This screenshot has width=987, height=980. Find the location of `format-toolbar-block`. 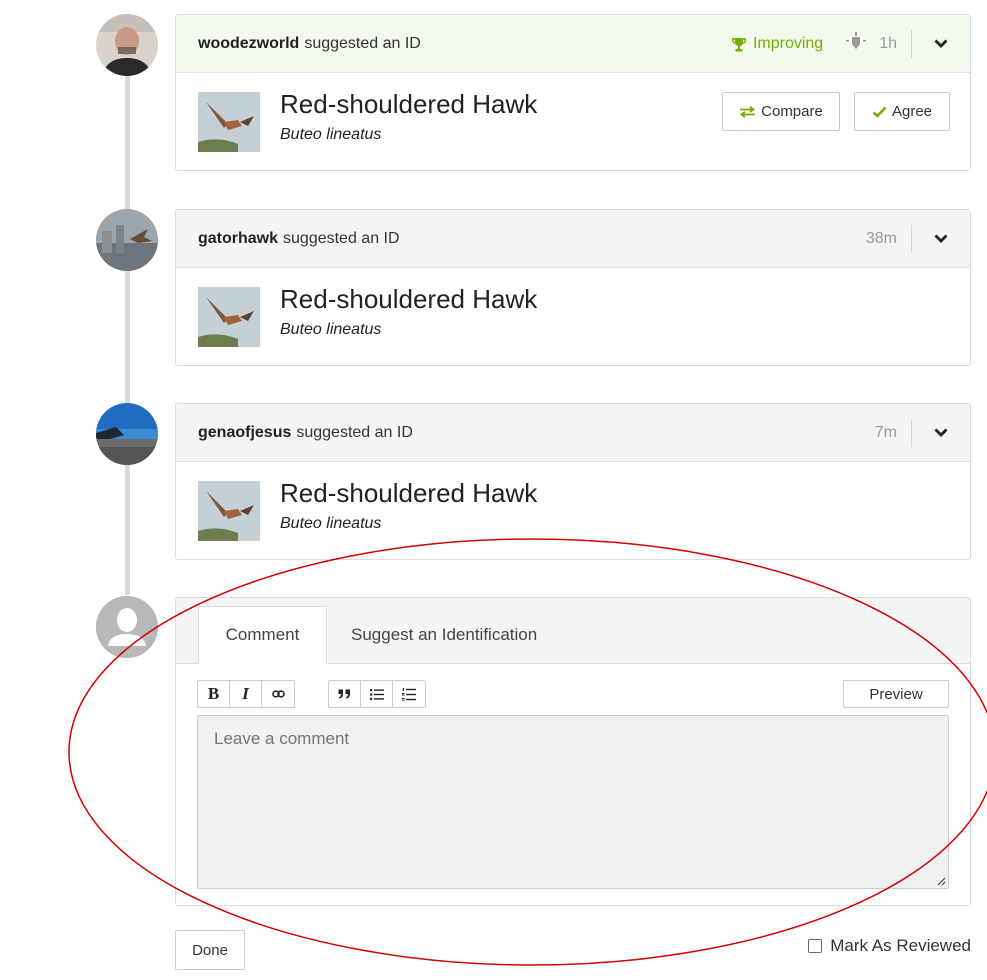

format-toolbar-block is located at coordinates (377, 694).